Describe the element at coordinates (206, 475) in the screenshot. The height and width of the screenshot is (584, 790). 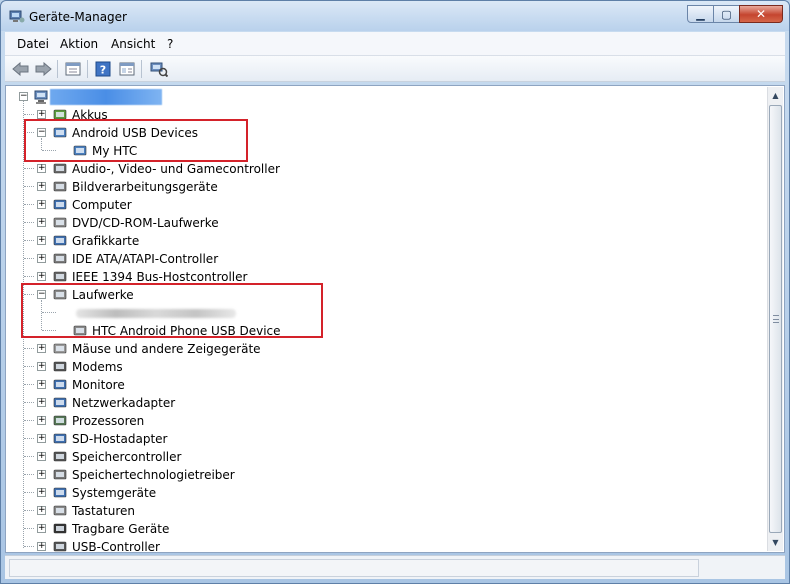
I see `tree-category-row: + Speichertechnologietreiber` at that location.